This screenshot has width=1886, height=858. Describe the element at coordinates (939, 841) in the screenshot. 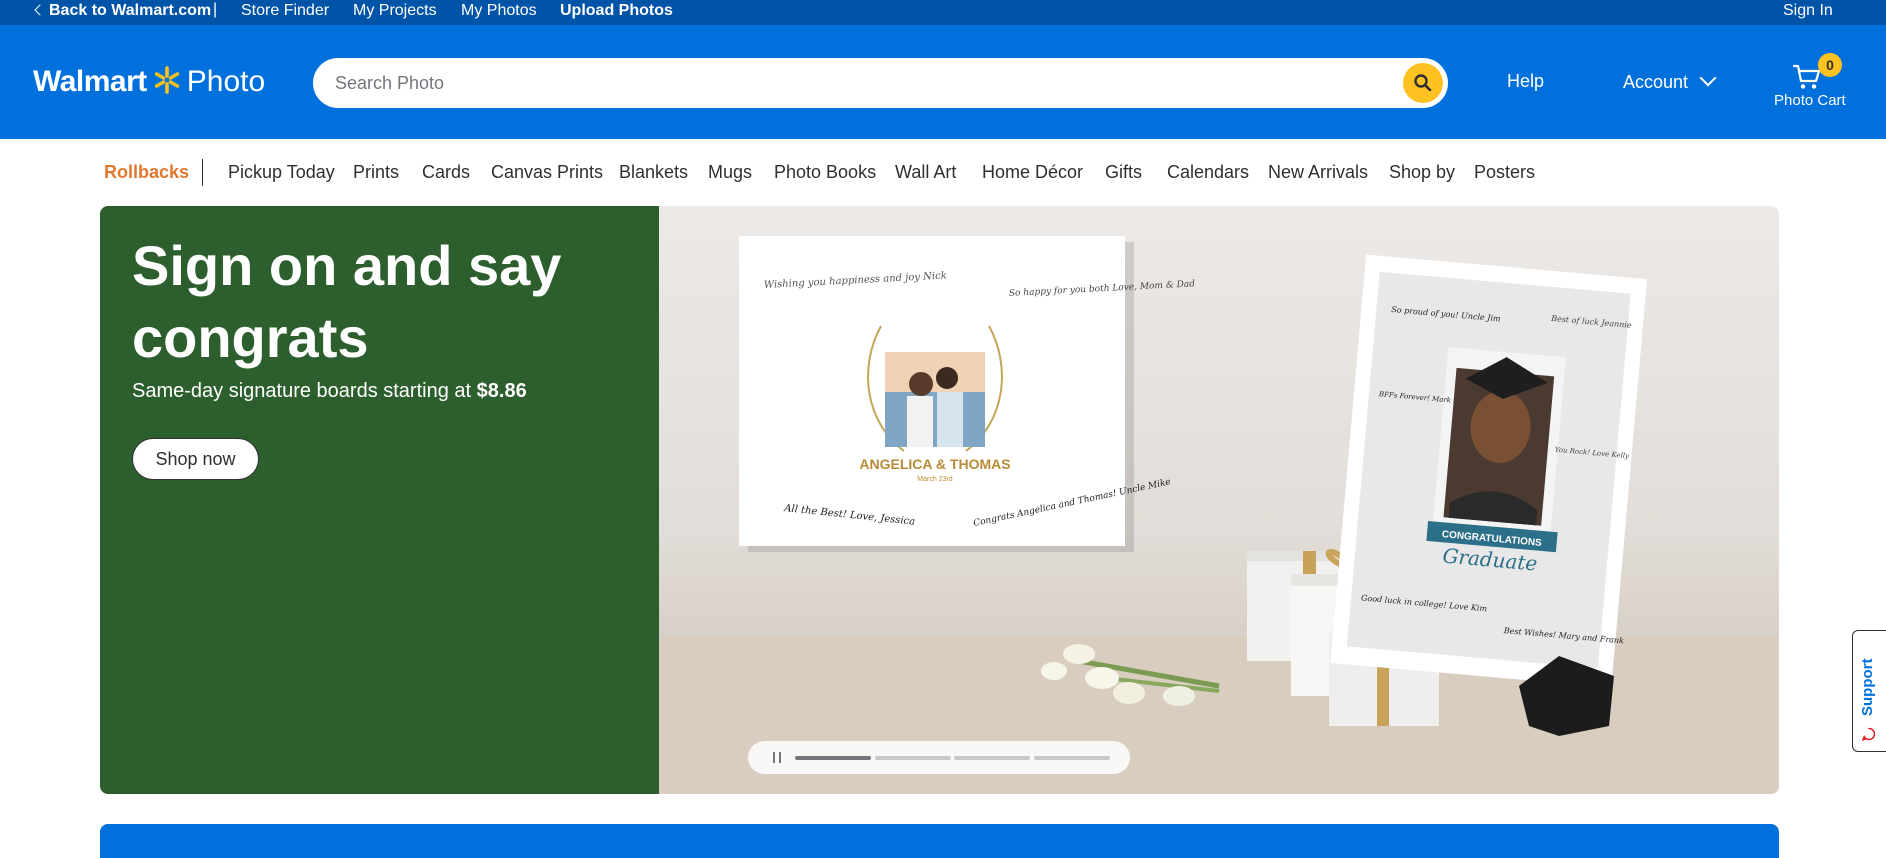

I see `promo-banner` at that location.